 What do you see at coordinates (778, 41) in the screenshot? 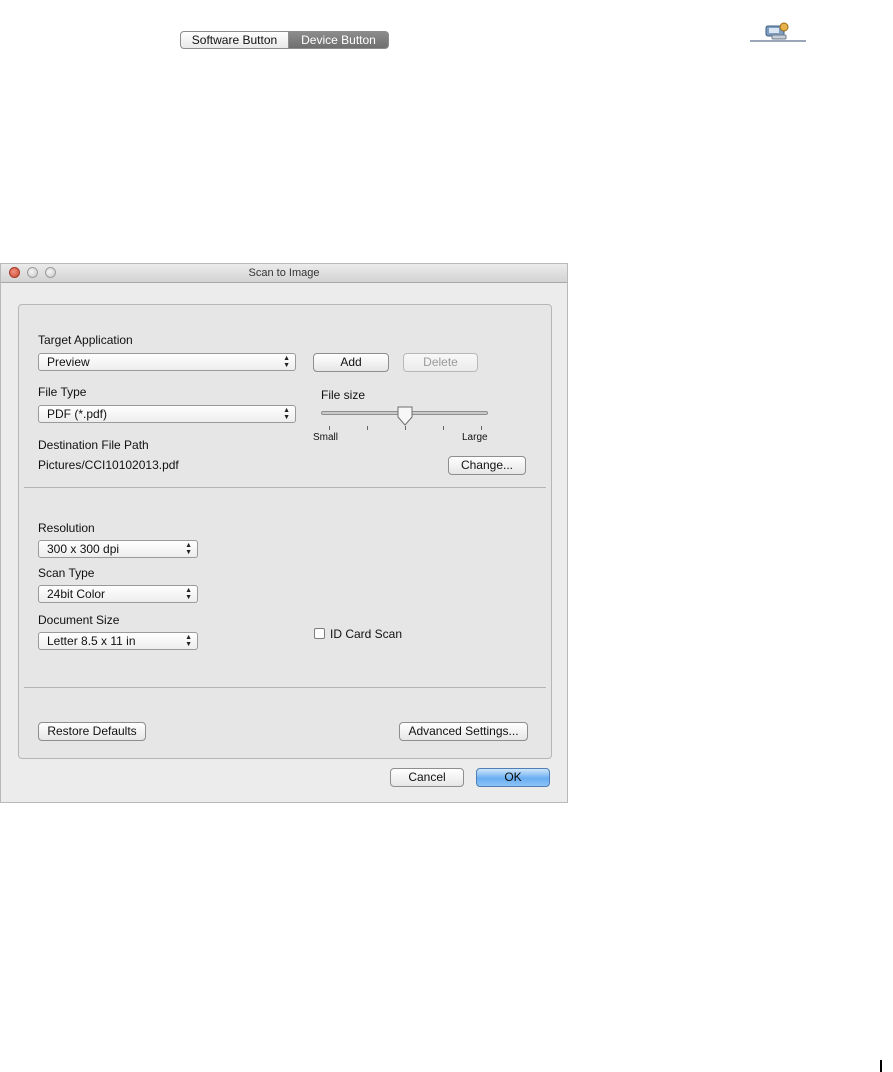
I see `icon-underline` at bounding box center [778, 41].